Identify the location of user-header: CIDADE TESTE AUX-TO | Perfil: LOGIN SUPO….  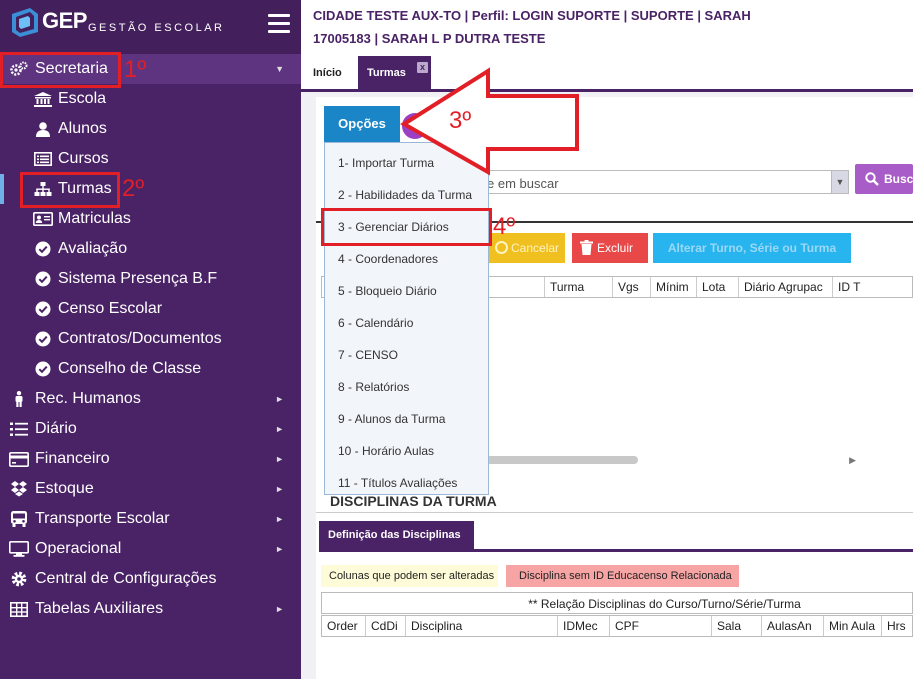
(607, 28).